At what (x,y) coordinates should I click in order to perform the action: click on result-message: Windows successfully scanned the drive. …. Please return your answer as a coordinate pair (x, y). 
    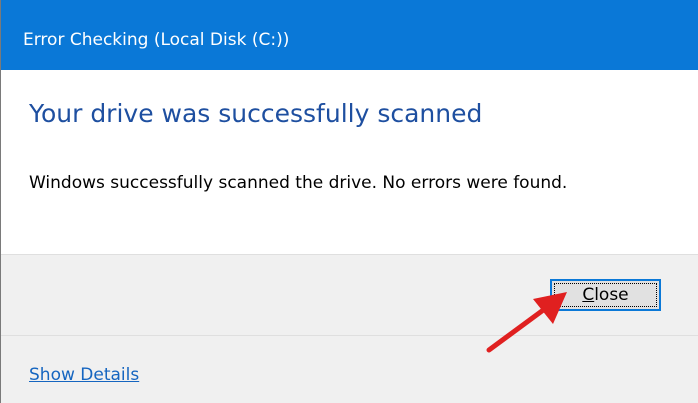
    Looking at the image, I should click on (298, 183).